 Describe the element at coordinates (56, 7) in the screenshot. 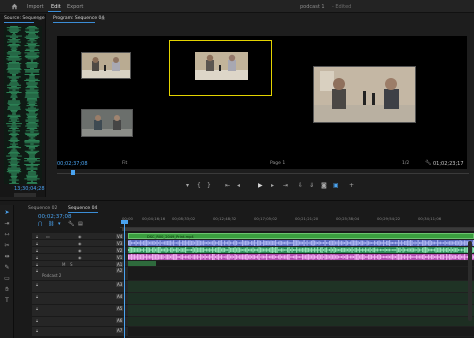

I see `menu-edit: Edit` at that location.